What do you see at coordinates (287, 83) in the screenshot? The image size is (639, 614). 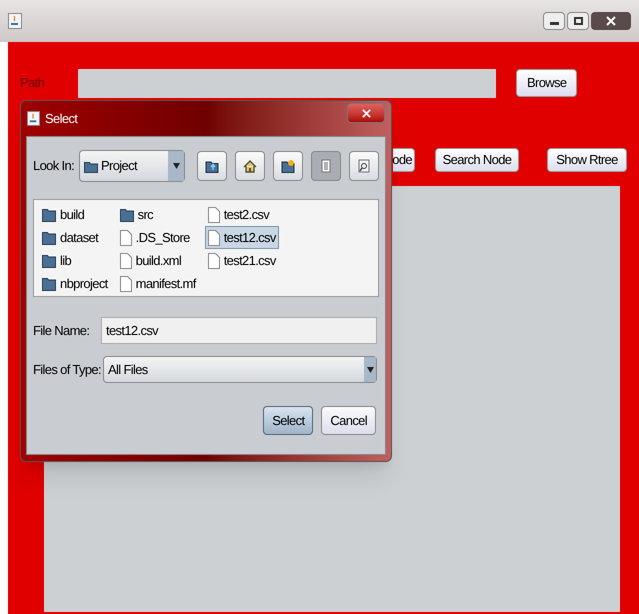 I see `path-field` at bounding box center [287, 83].